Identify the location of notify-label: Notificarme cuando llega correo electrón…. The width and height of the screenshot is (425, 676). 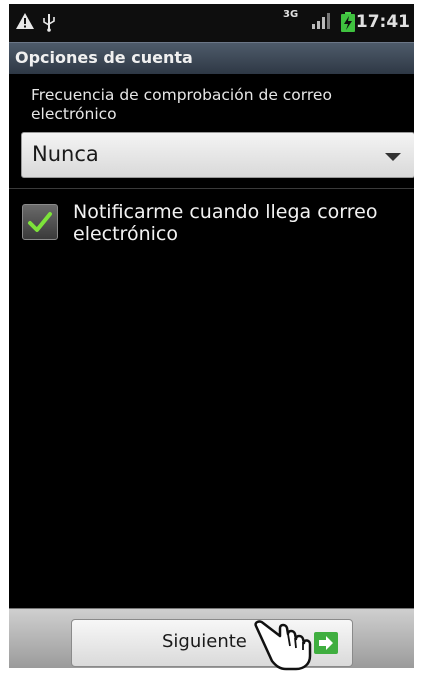
(238, 223).